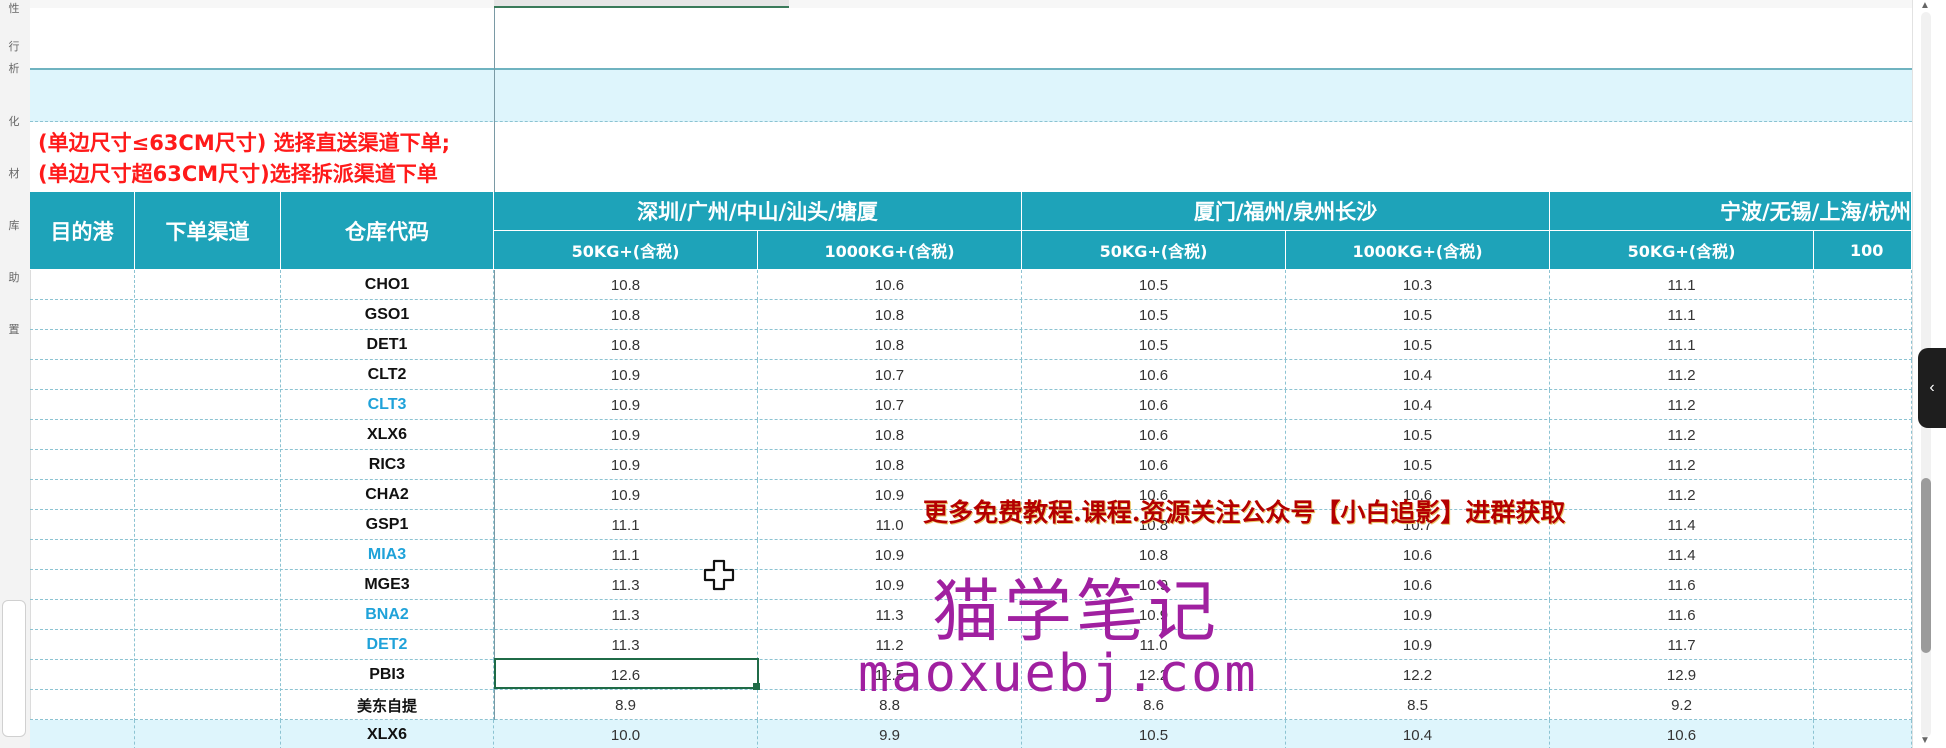 The height and width of the screenshot is (748, 1946). What do you see at coordinates (626, 673) in the screenshot?
I see `active-cell-selection` at bounding box center [626, 673].